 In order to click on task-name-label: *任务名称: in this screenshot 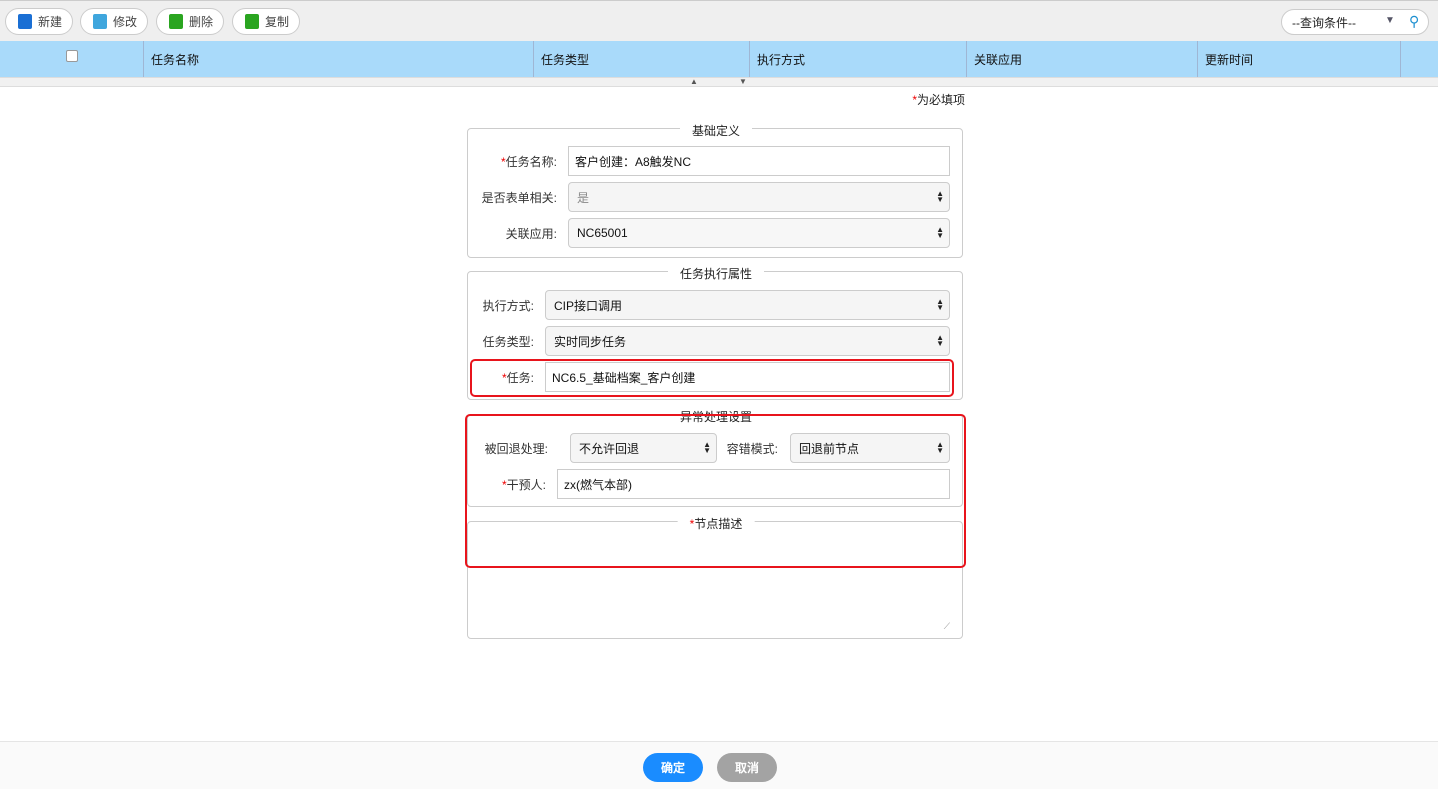, I will do `click(528, 162)`.